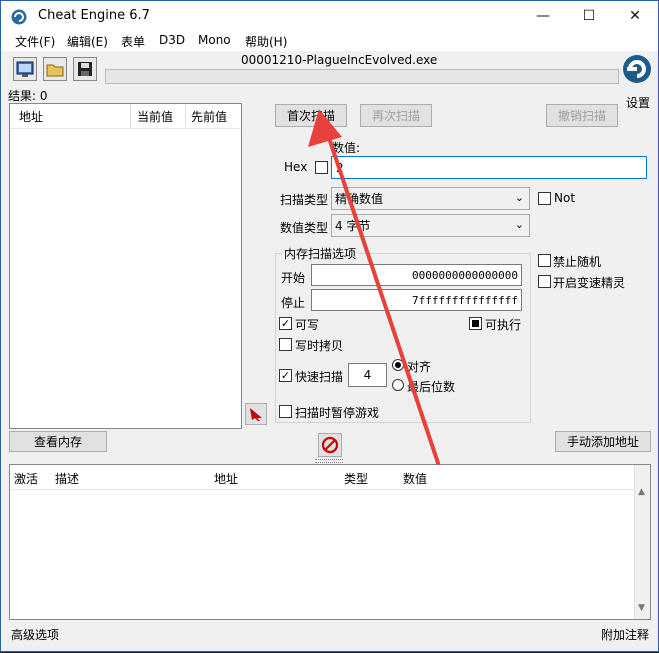 The height and width of the screenshot is (653, 659). I want to click on annotation-arrow, so click(374, 287).